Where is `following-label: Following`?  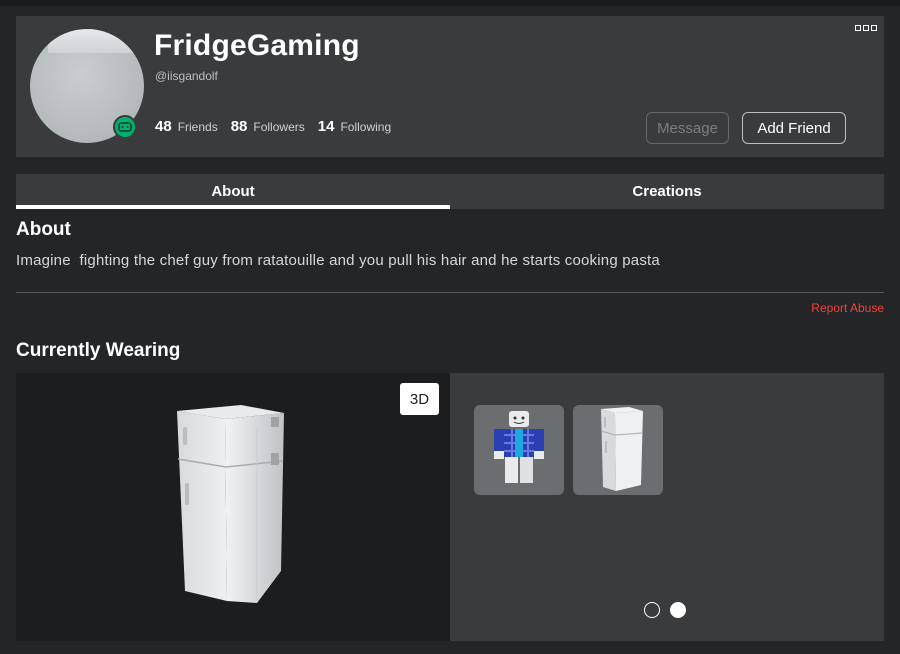 following-label: Following is located at coordinates (366, 127).